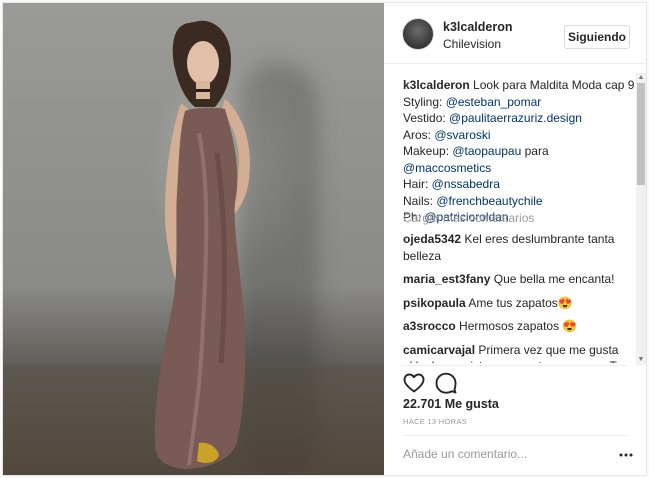 The image size is (649, 478). I want to click on caption-label: Nails:, so click(420, 200).